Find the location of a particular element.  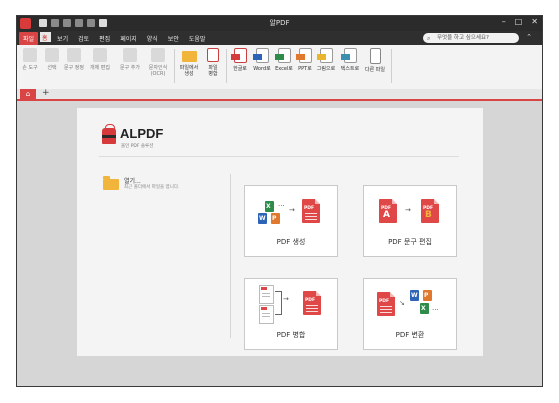

card-label: PDF 병합 is located at coordinates (291, 335).